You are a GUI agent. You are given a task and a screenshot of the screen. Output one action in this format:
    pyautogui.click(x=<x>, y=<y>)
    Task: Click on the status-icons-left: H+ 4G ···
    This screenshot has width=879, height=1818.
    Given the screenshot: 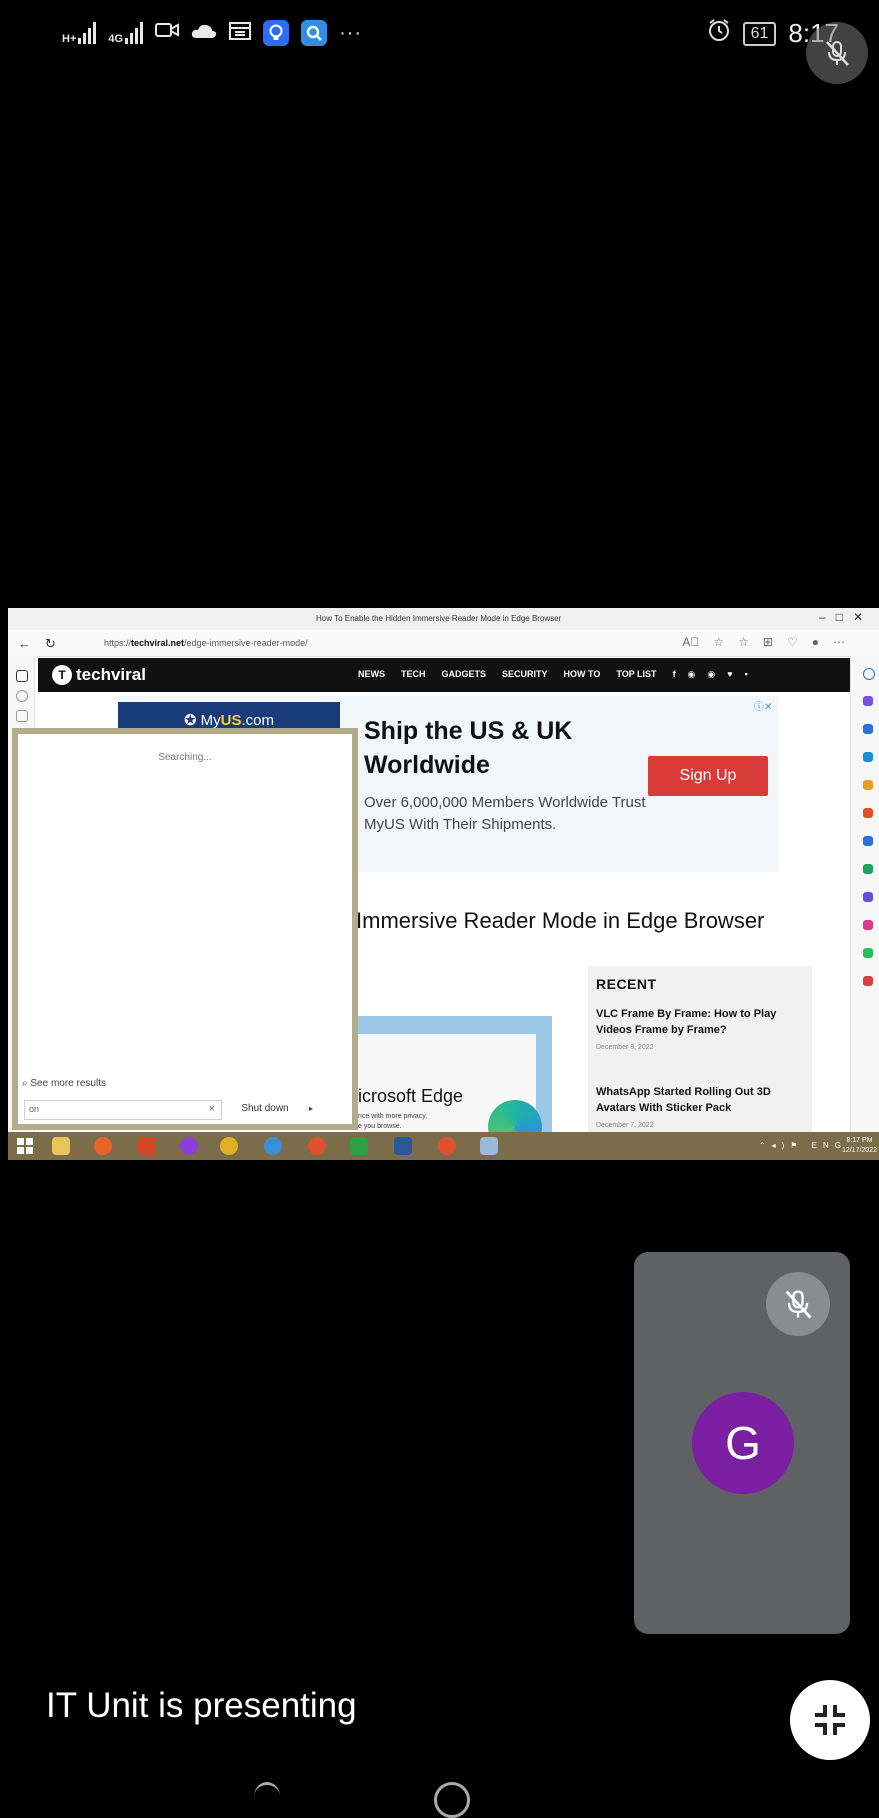 What is the action you would take?
    pyautogui.click(x=212, y=33)
    